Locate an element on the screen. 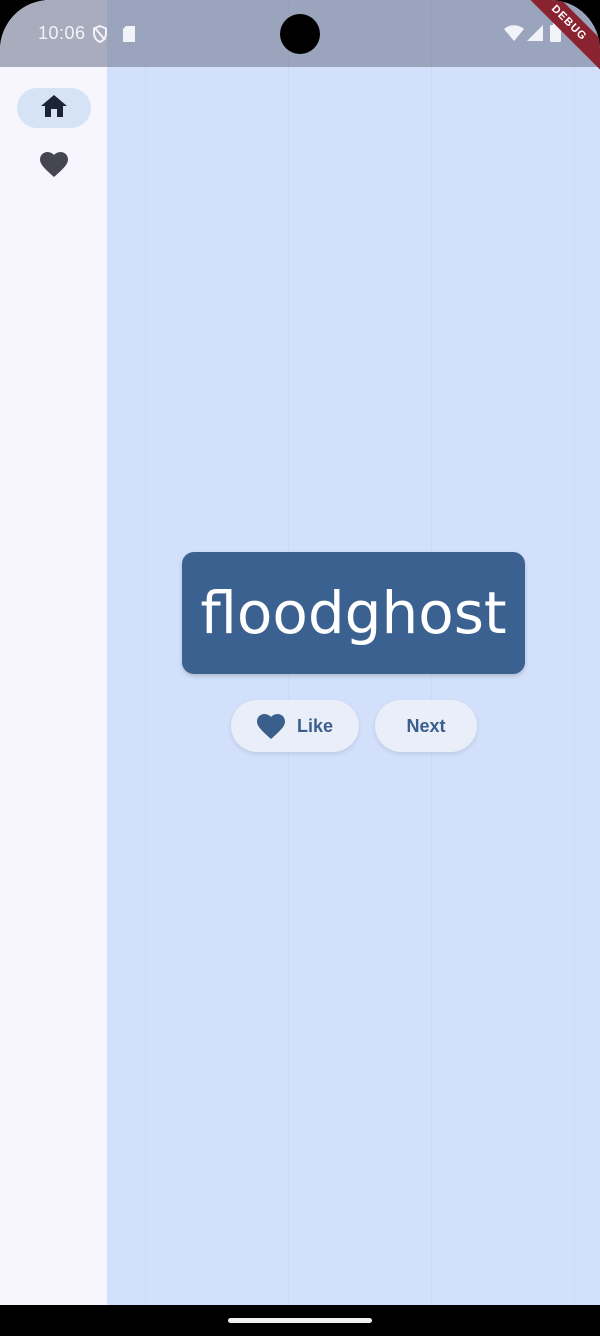 This screenshot has height=1336, width=600. word-pair-text: floodghost is located at coordinates (353, 613).